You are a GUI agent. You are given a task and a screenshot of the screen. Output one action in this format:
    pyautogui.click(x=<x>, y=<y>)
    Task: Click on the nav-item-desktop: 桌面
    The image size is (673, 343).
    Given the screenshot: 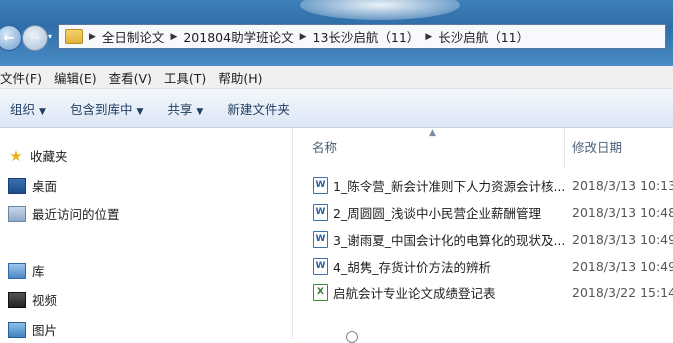 What is the action you would take?
    pyautogui.click(x=32, y=185)
    